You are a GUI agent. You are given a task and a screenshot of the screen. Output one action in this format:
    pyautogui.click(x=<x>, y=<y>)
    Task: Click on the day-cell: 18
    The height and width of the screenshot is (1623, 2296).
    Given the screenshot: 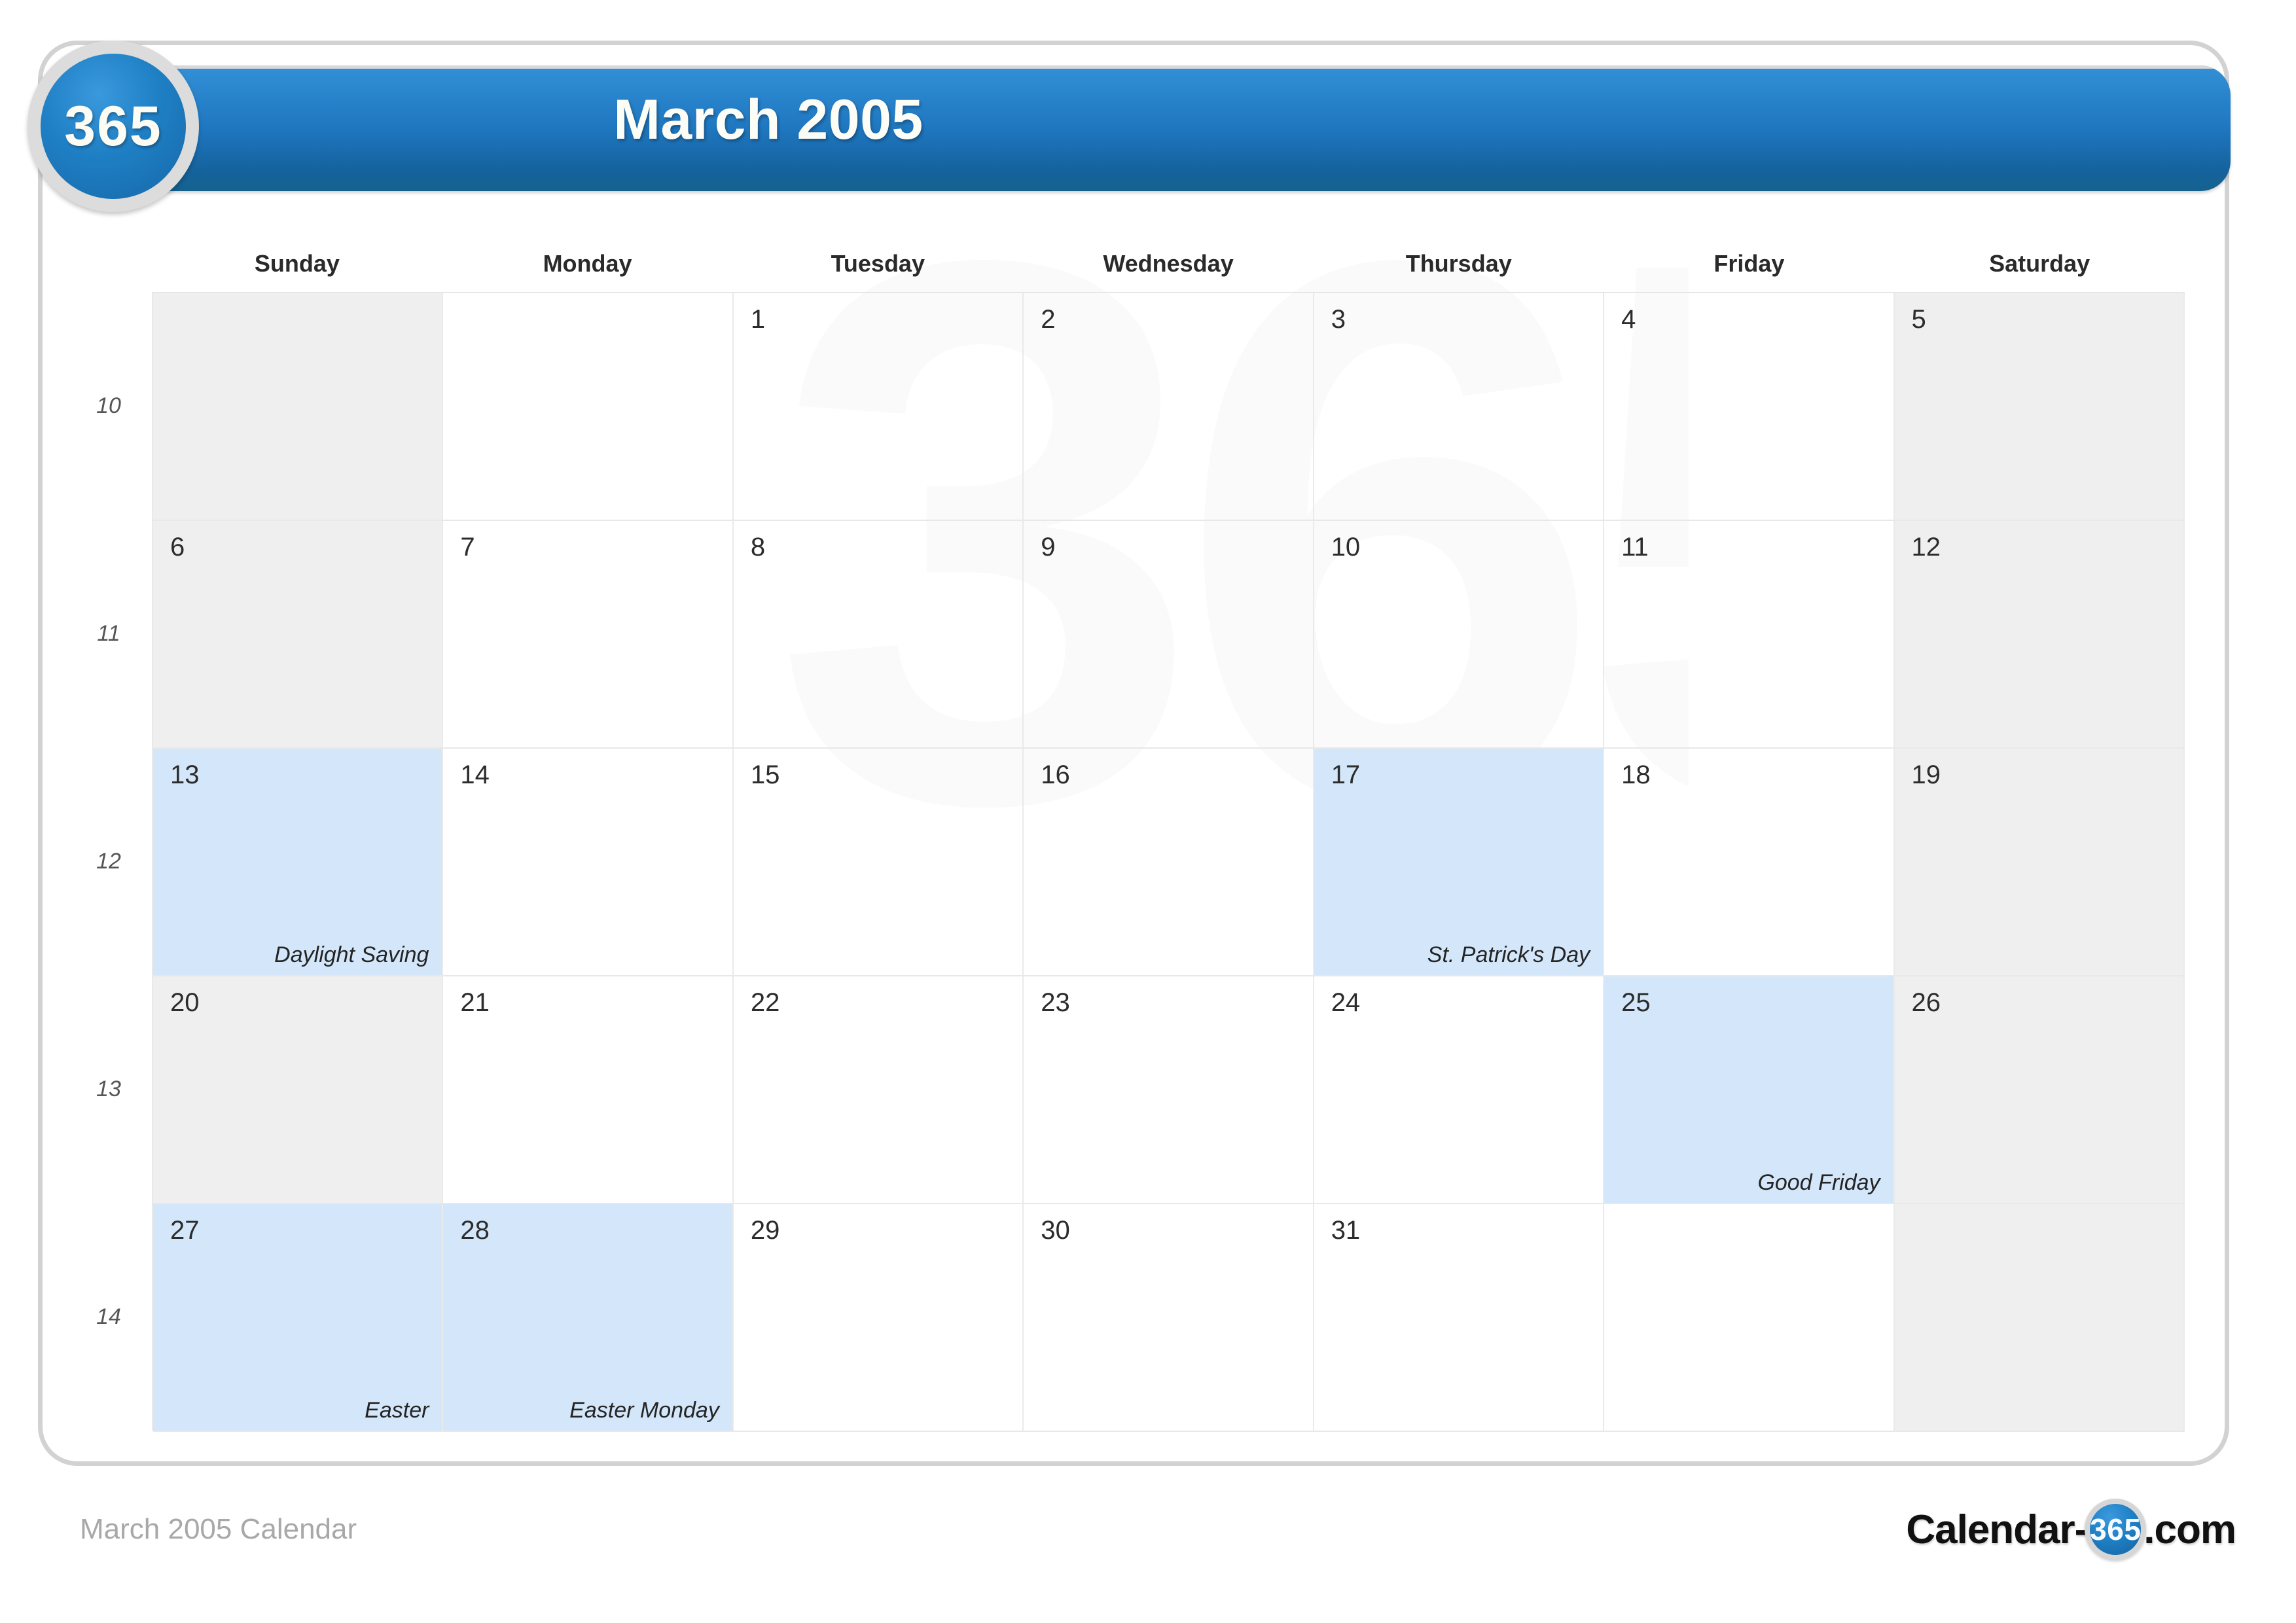 What is the action you would take?
    pyautogui.click(x=1749, y=862)
    